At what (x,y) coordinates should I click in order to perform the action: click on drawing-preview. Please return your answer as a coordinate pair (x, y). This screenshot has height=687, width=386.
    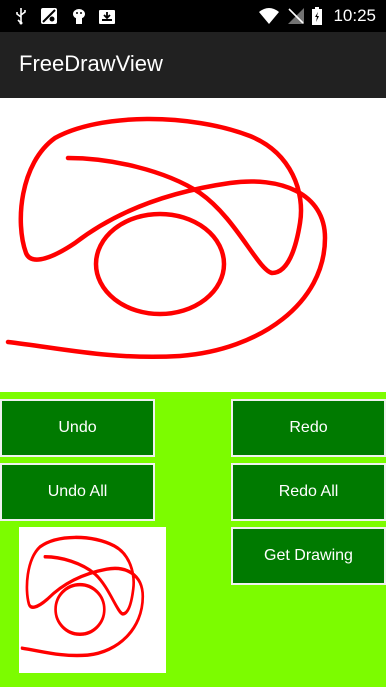
    Looking at the image, I should click on (92, 600).